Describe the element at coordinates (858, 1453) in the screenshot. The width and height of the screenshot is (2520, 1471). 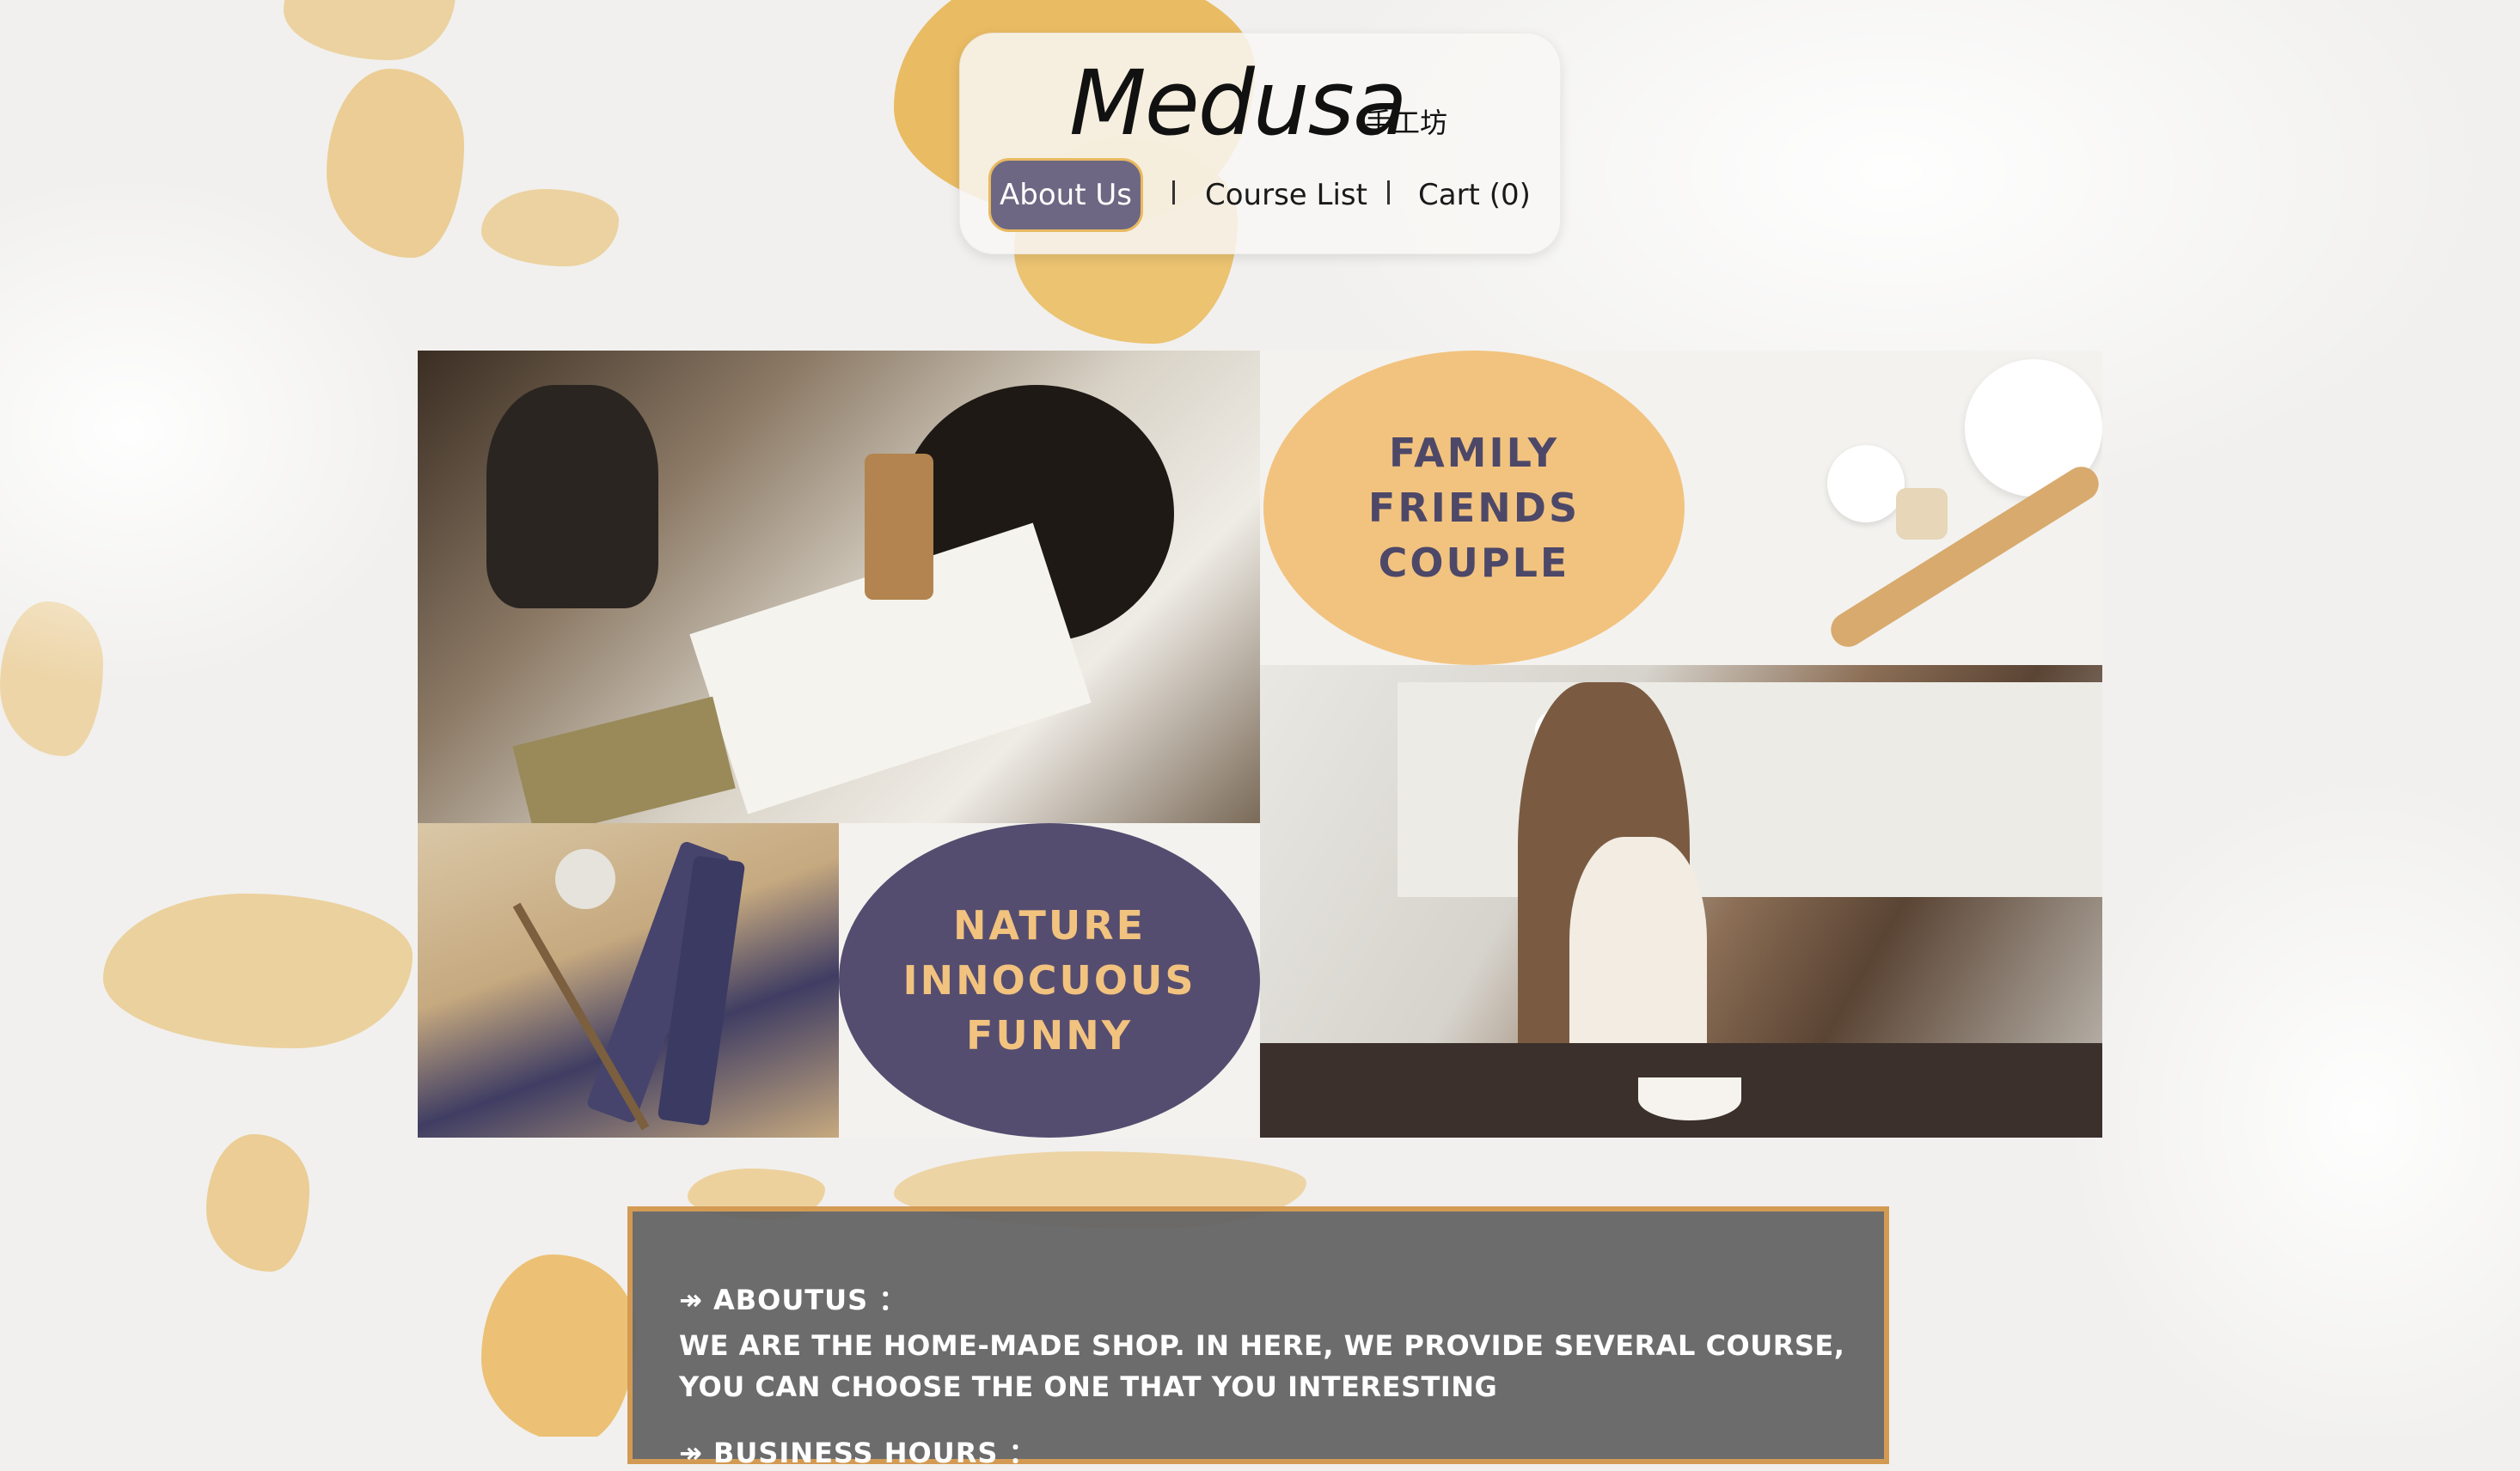
I see `business-hours-heading: ↠ BUSINESS HOURS ：` at that location.